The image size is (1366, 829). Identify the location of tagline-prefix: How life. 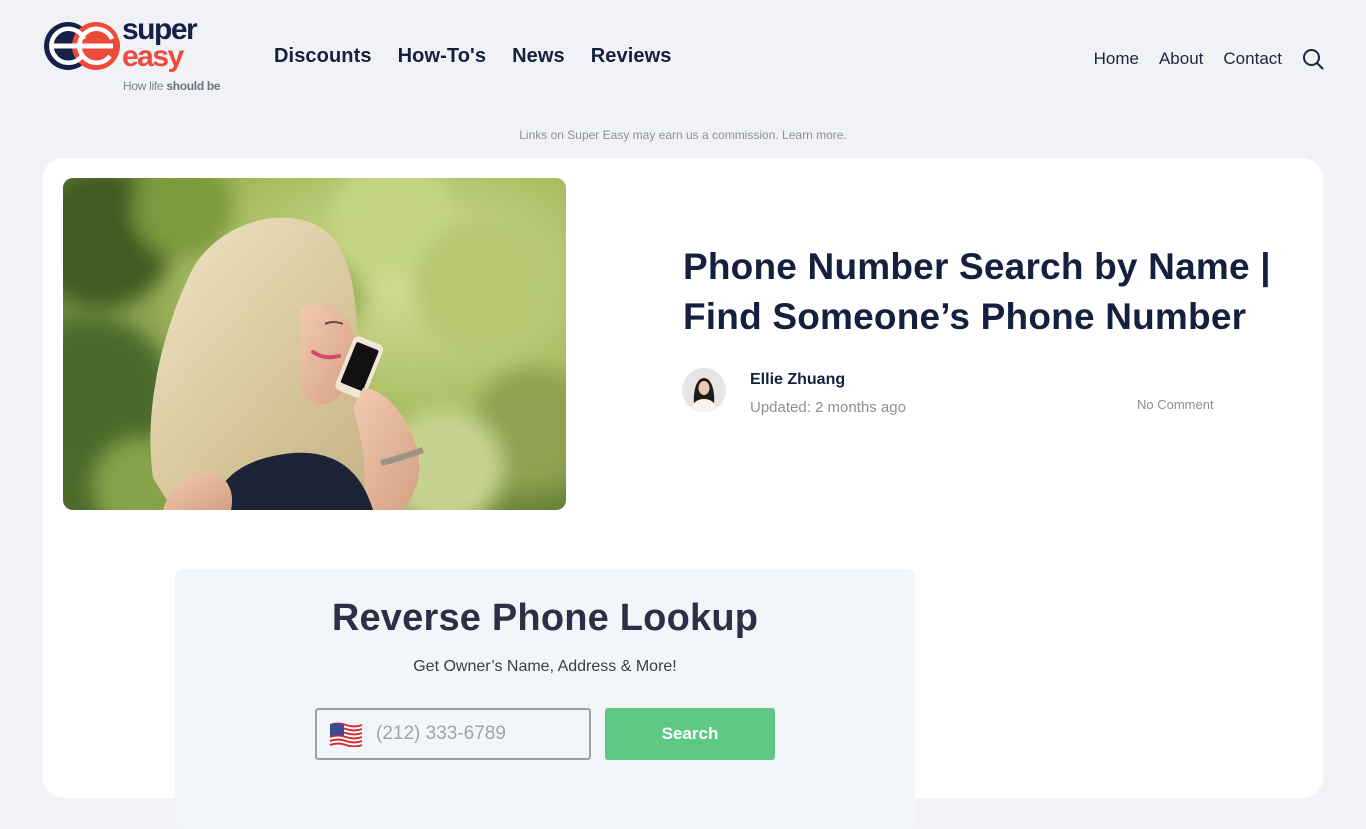
(145, 86).